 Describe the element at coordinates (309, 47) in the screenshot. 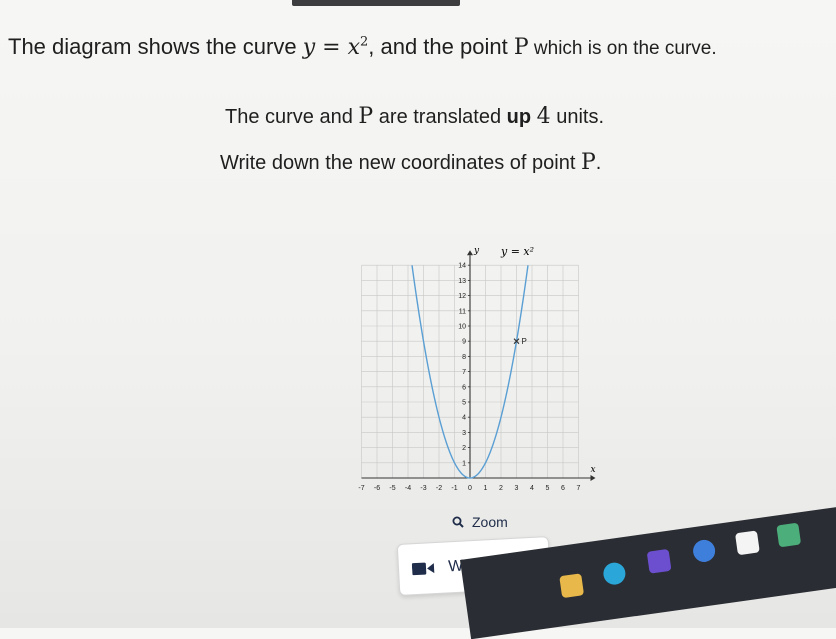

I see `equation-y: y` at that location.